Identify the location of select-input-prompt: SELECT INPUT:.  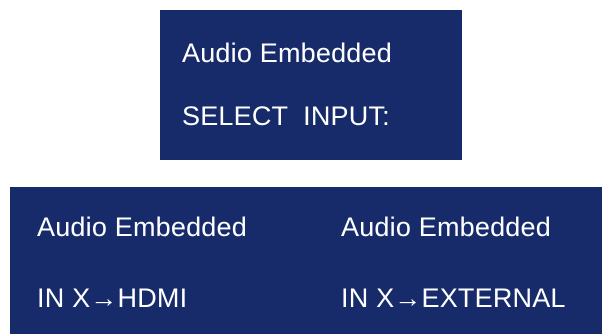
(286, 116).